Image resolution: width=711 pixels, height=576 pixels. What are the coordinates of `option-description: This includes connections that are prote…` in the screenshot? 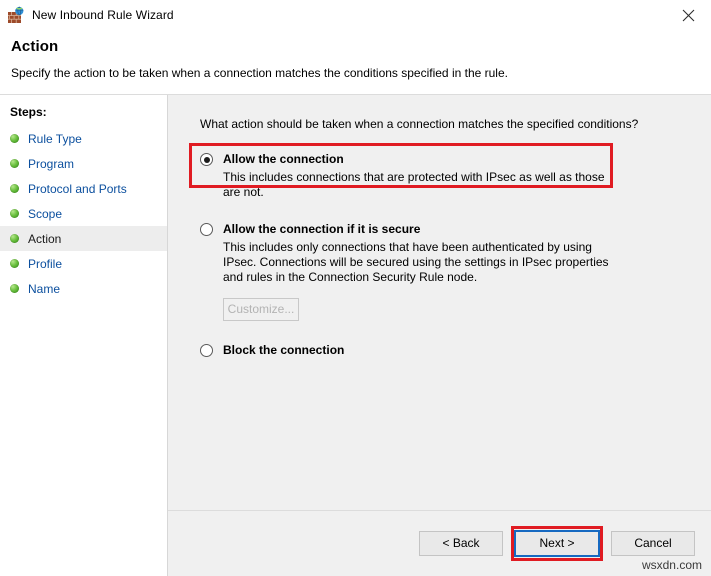 It's located at (414, 184).